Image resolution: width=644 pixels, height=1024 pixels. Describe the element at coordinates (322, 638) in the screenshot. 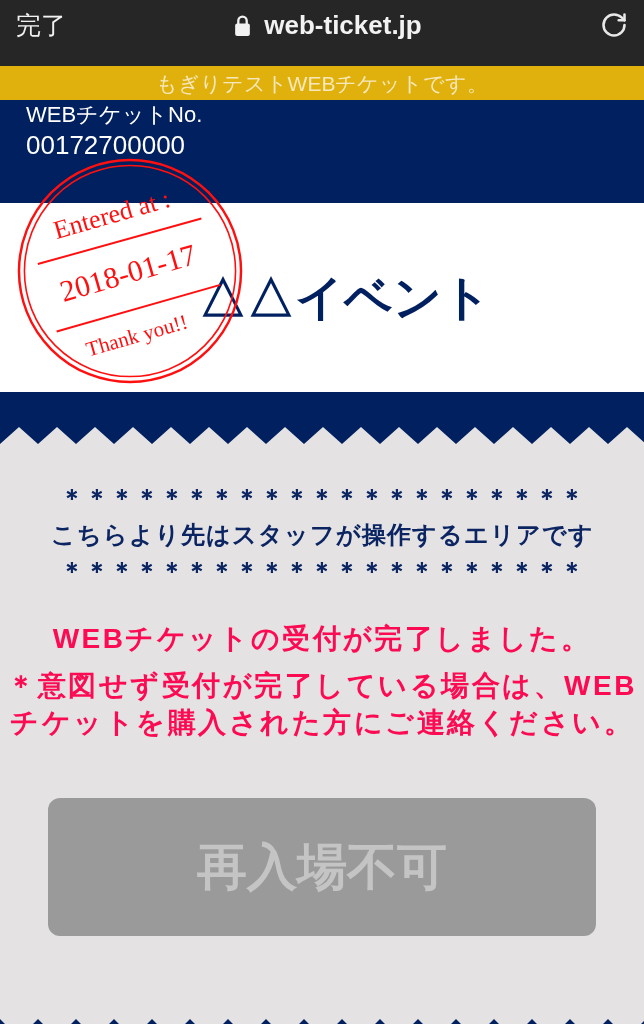

I see `status-message: WEBチケットの受付が完了しました。` at that location.